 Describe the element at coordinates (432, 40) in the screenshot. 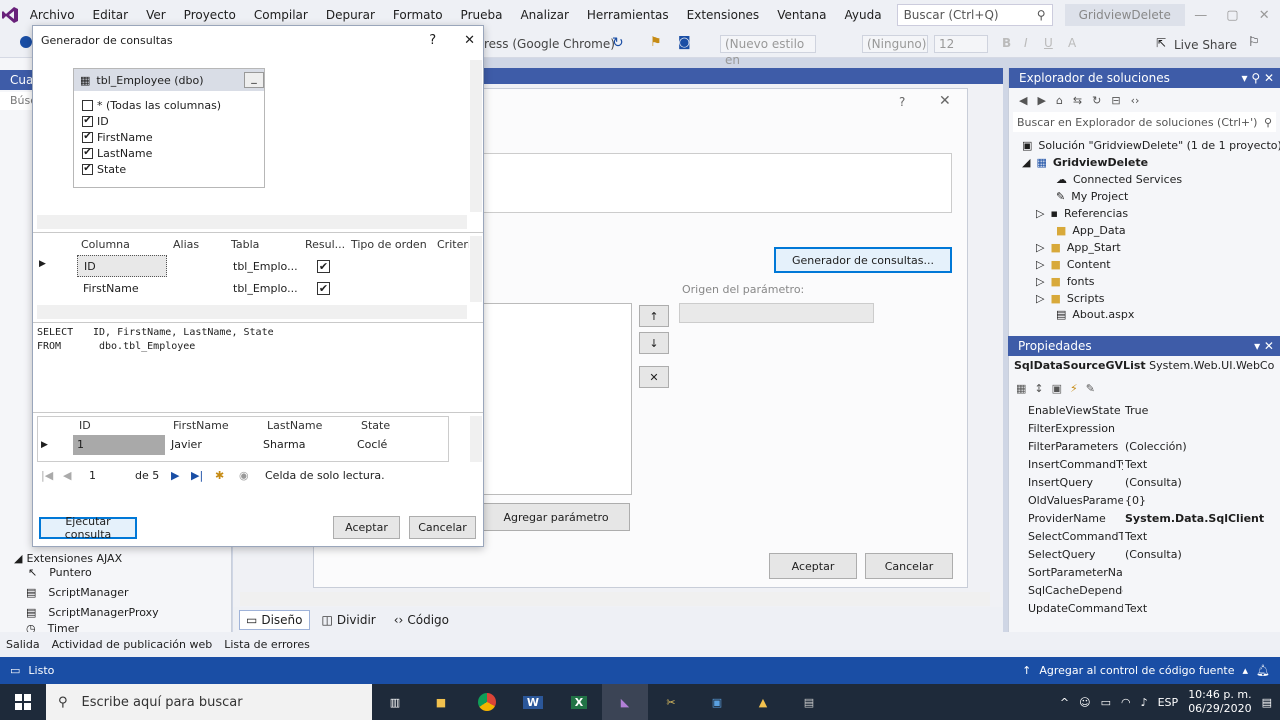

I see `qb-help-icon: ?` at that location.